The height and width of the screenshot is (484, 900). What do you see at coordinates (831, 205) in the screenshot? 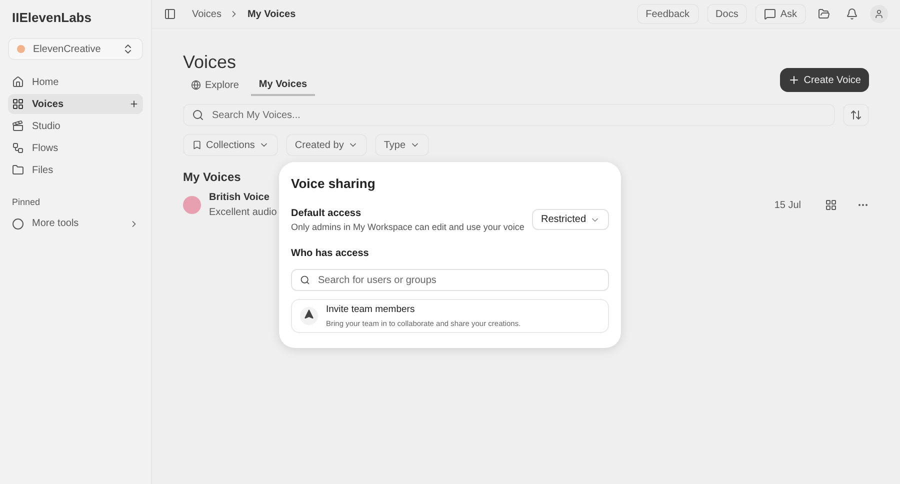
I see `collection-icon` at bounding box center [831, 205].